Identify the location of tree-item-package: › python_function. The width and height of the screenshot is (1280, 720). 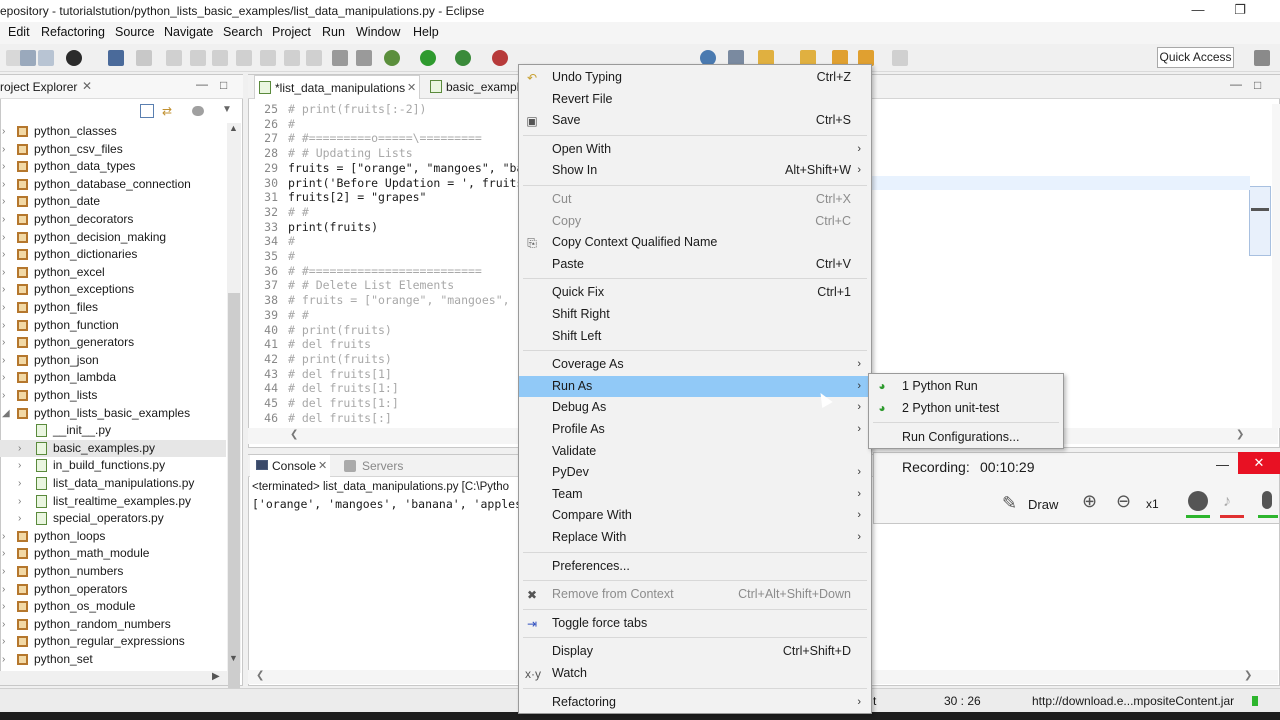
(113, 326).